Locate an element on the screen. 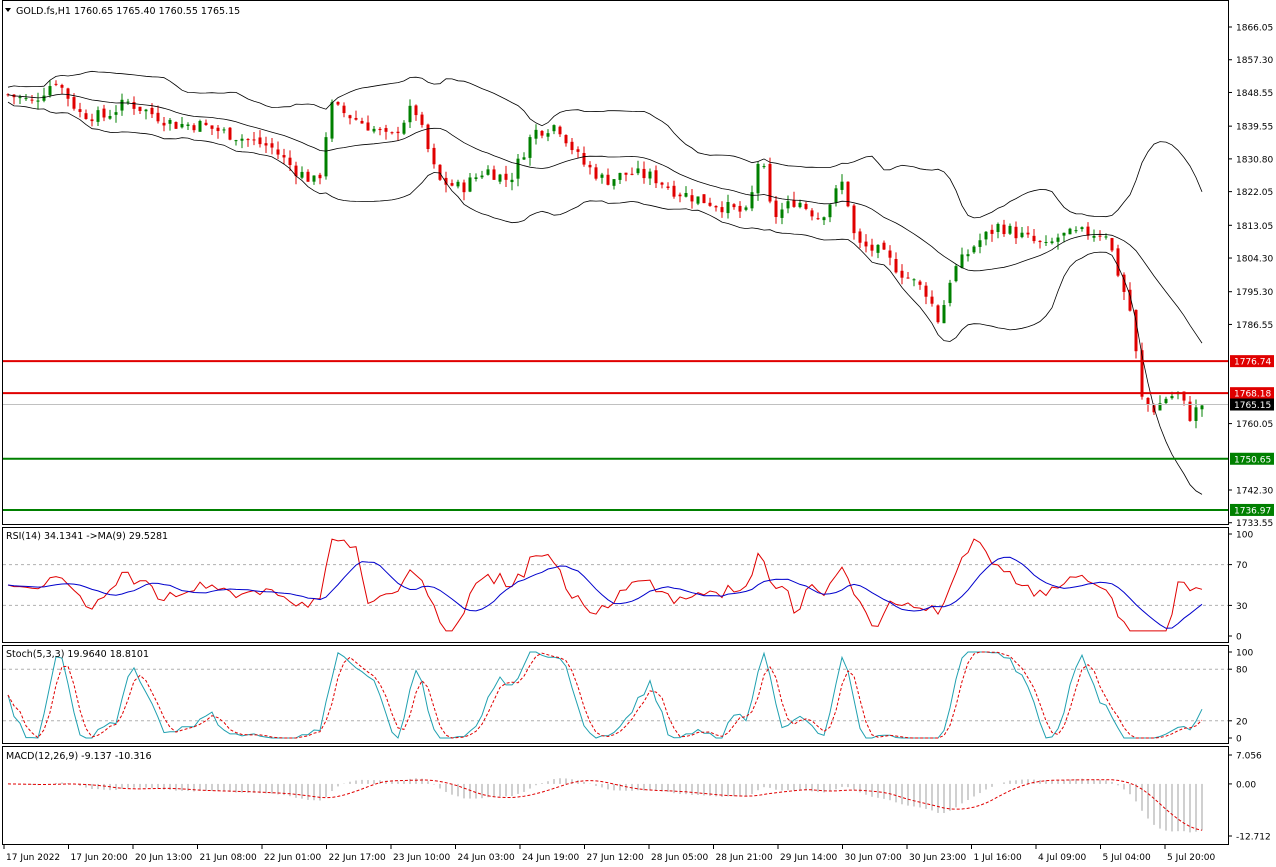  time-tick-label: 30 Jun 07:00 is located at coordinates (873, 858).